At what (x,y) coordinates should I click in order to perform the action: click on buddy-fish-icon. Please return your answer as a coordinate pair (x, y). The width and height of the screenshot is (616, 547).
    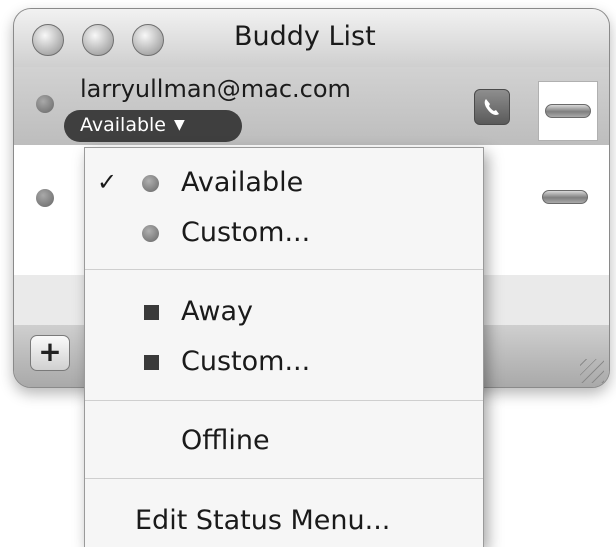
    Looking at the image, I should click on (565, 197).